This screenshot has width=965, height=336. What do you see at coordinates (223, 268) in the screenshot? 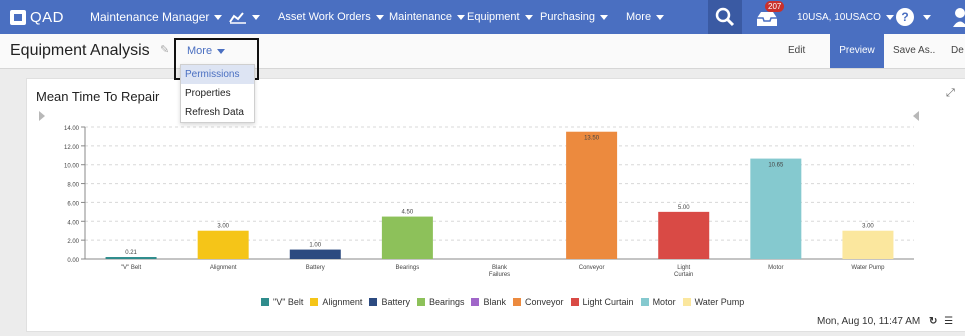
I see `x-tick-label: Alignment` at bounding box center [223, 268].